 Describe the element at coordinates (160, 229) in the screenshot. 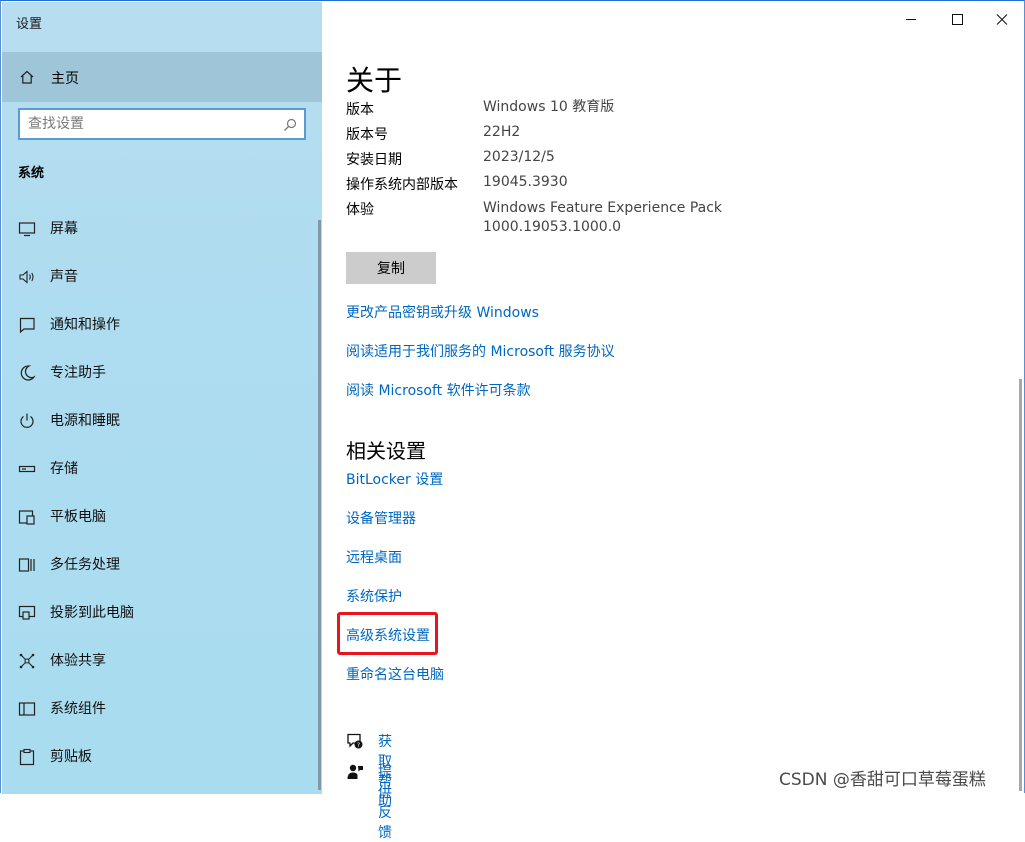

I see `sidebar-item-display: 屏幕` at that location.